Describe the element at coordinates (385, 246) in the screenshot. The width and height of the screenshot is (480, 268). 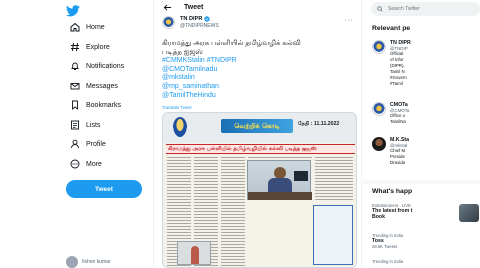
I see `trend-count: 28.6K Tweets` at that location.